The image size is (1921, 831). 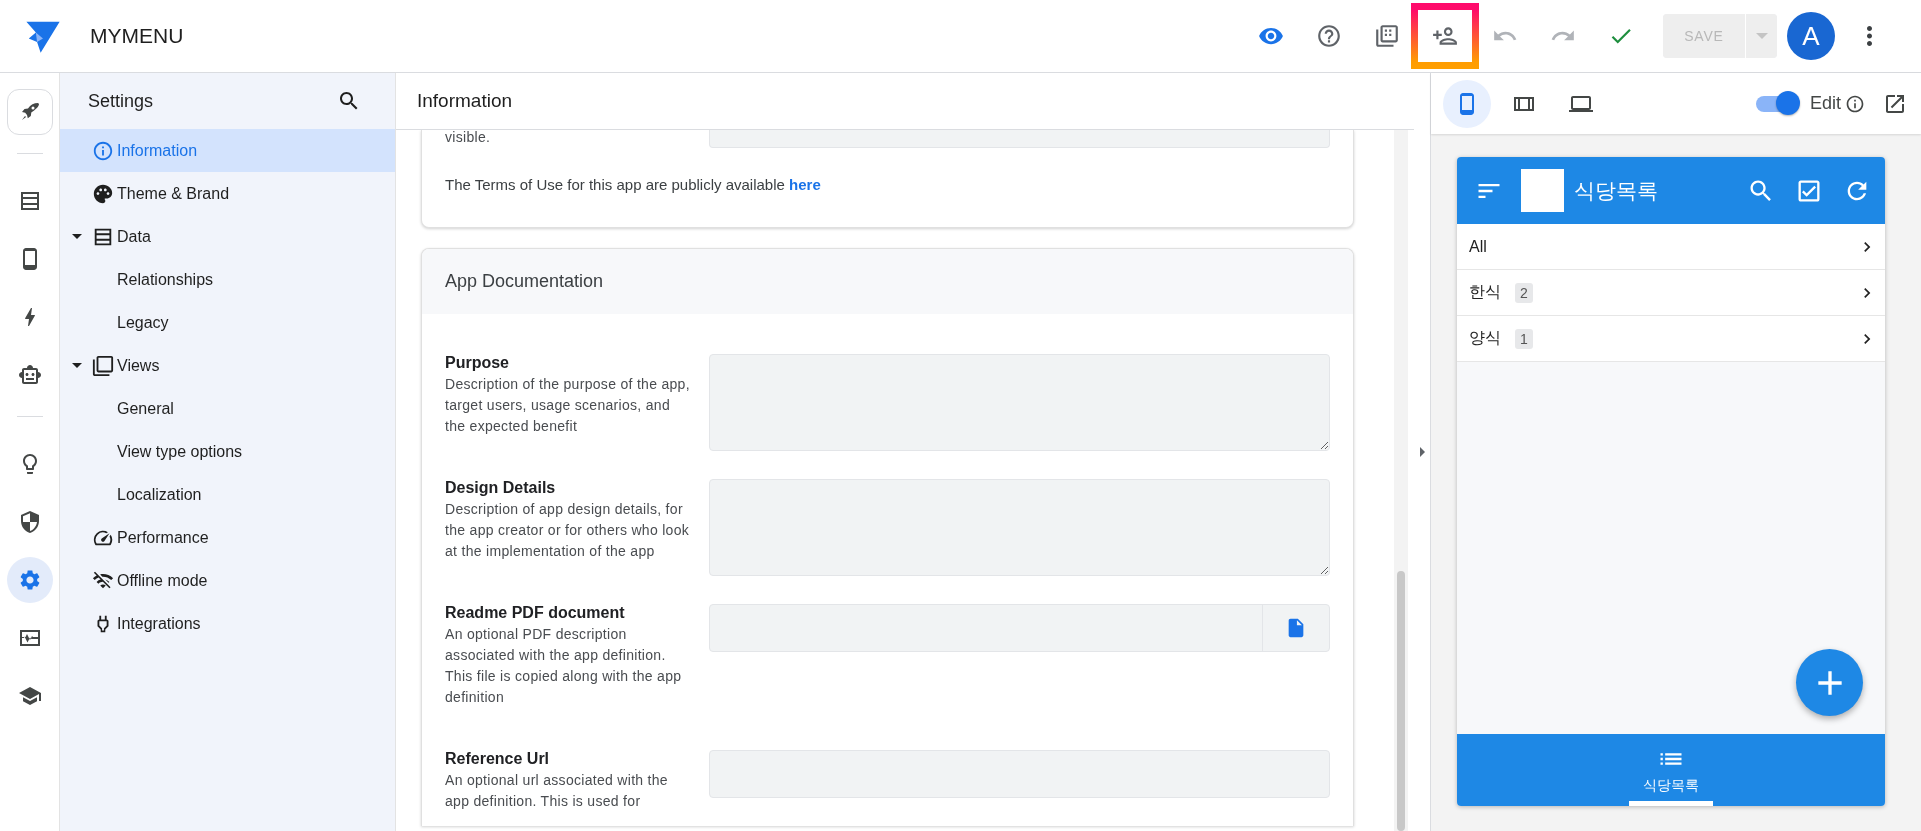 What do you see at coordinates (1671, 770) in the screenshot?
I see `nav-tab: 식당목록` at bounding box center [1671, 770].